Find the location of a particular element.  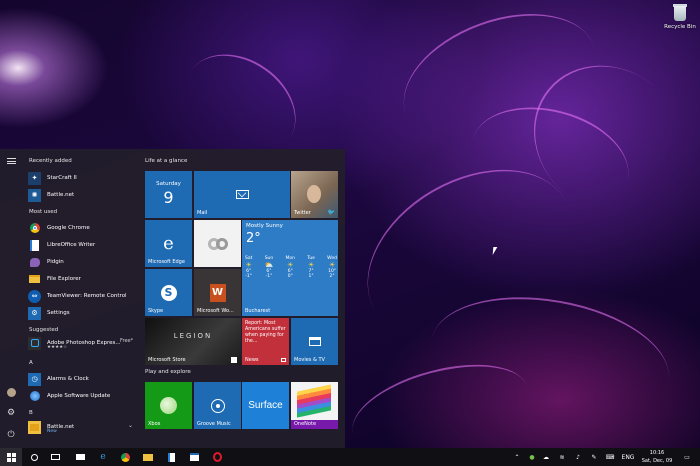

tile-microsoft-store: LEGION Microsoft Store is located at coordinates (193, 341).